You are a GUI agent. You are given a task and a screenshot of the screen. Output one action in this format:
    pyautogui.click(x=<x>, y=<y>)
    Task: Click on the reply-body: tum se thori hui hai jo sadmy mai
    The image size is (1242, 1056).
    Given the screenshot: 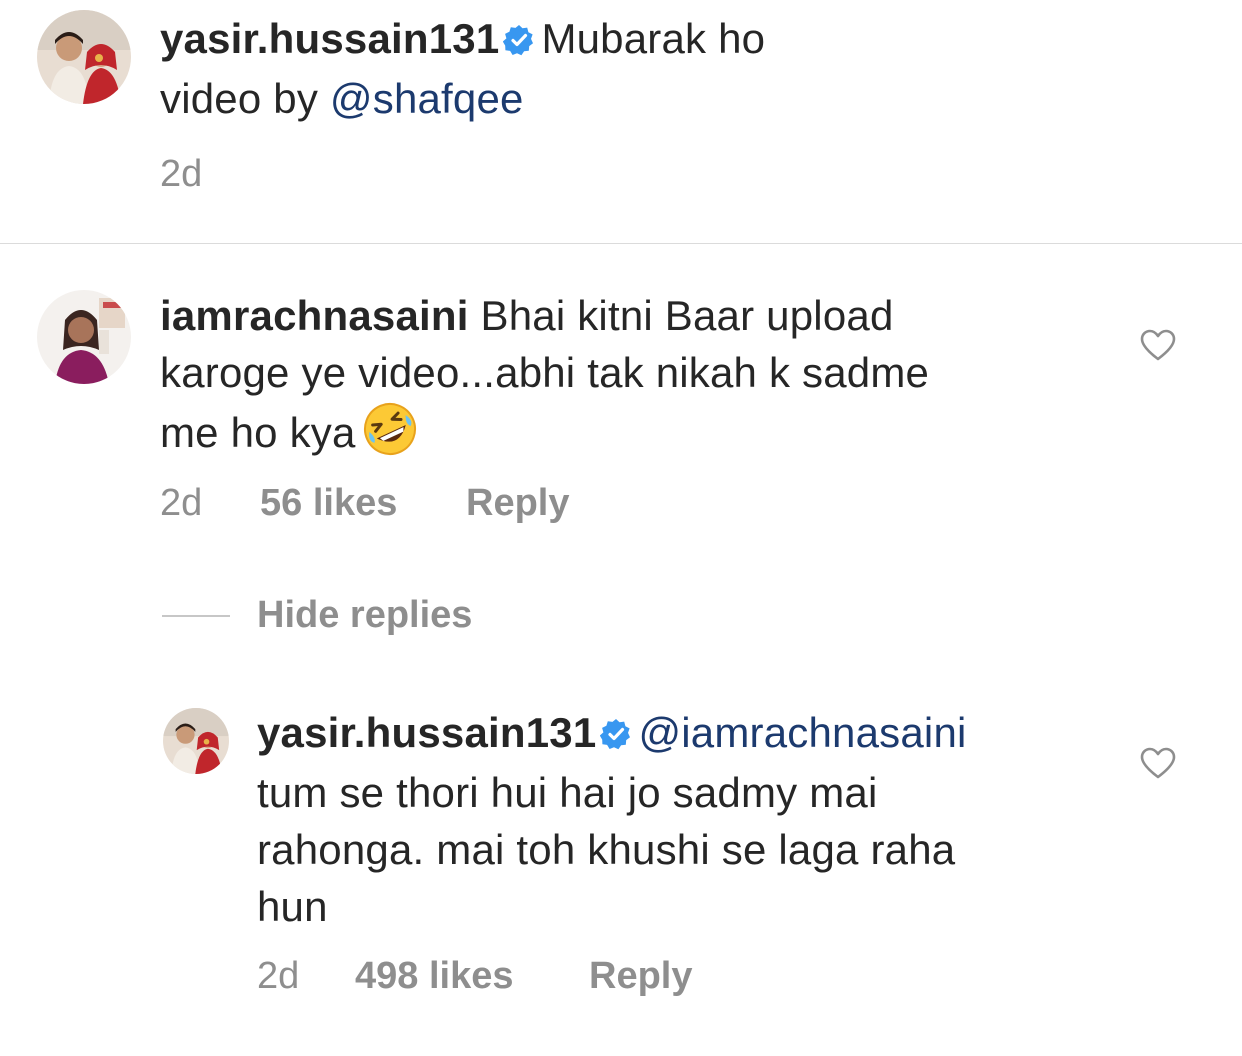 What is the action you would take?
    pyautogui.click(x=567, y=792)
    